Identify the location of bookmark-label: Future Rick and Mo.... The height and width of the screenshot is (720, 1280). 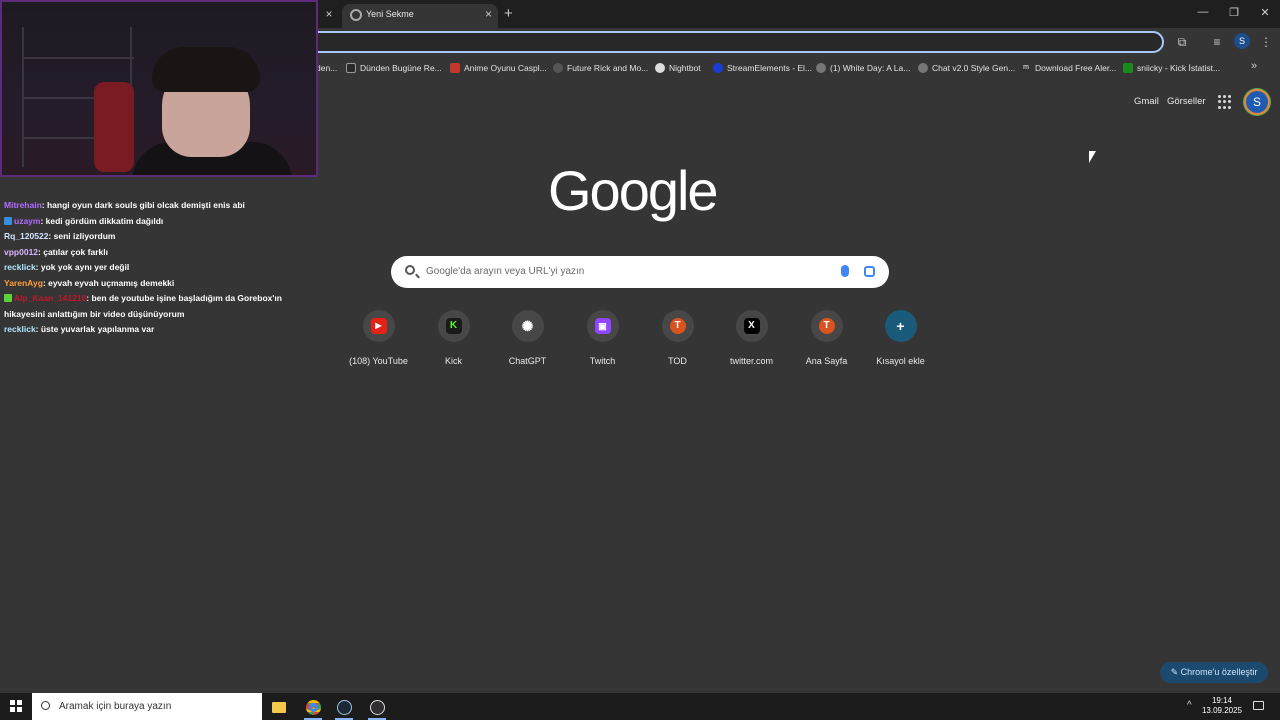
(608, 68).